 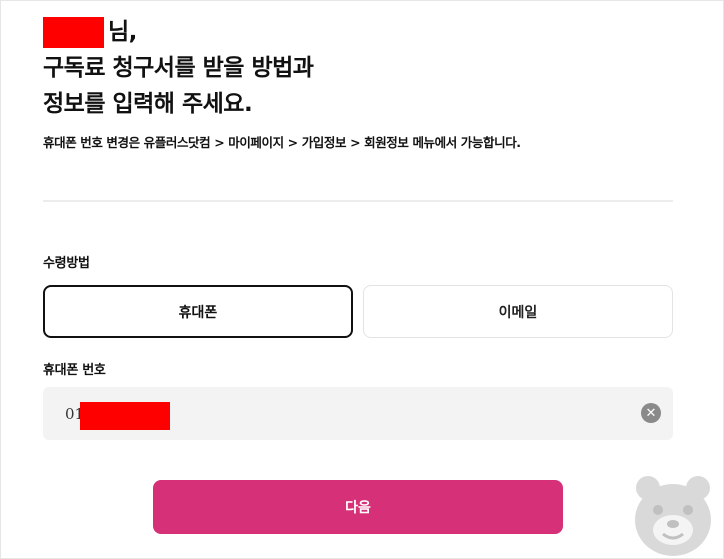 What do you see at coordinates (518, 311) in the screenshot?
I see `method-option-email: 이메일` at bounding box center [518, 311].